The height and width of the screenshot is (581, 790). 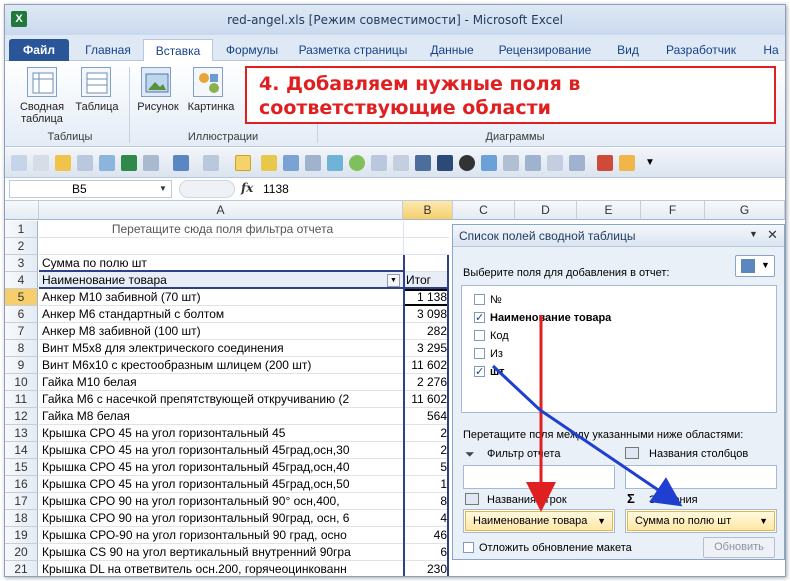 I want to click on values-field-dropdown: Сумма по полю шт ▼, so click(x=701, y=521).